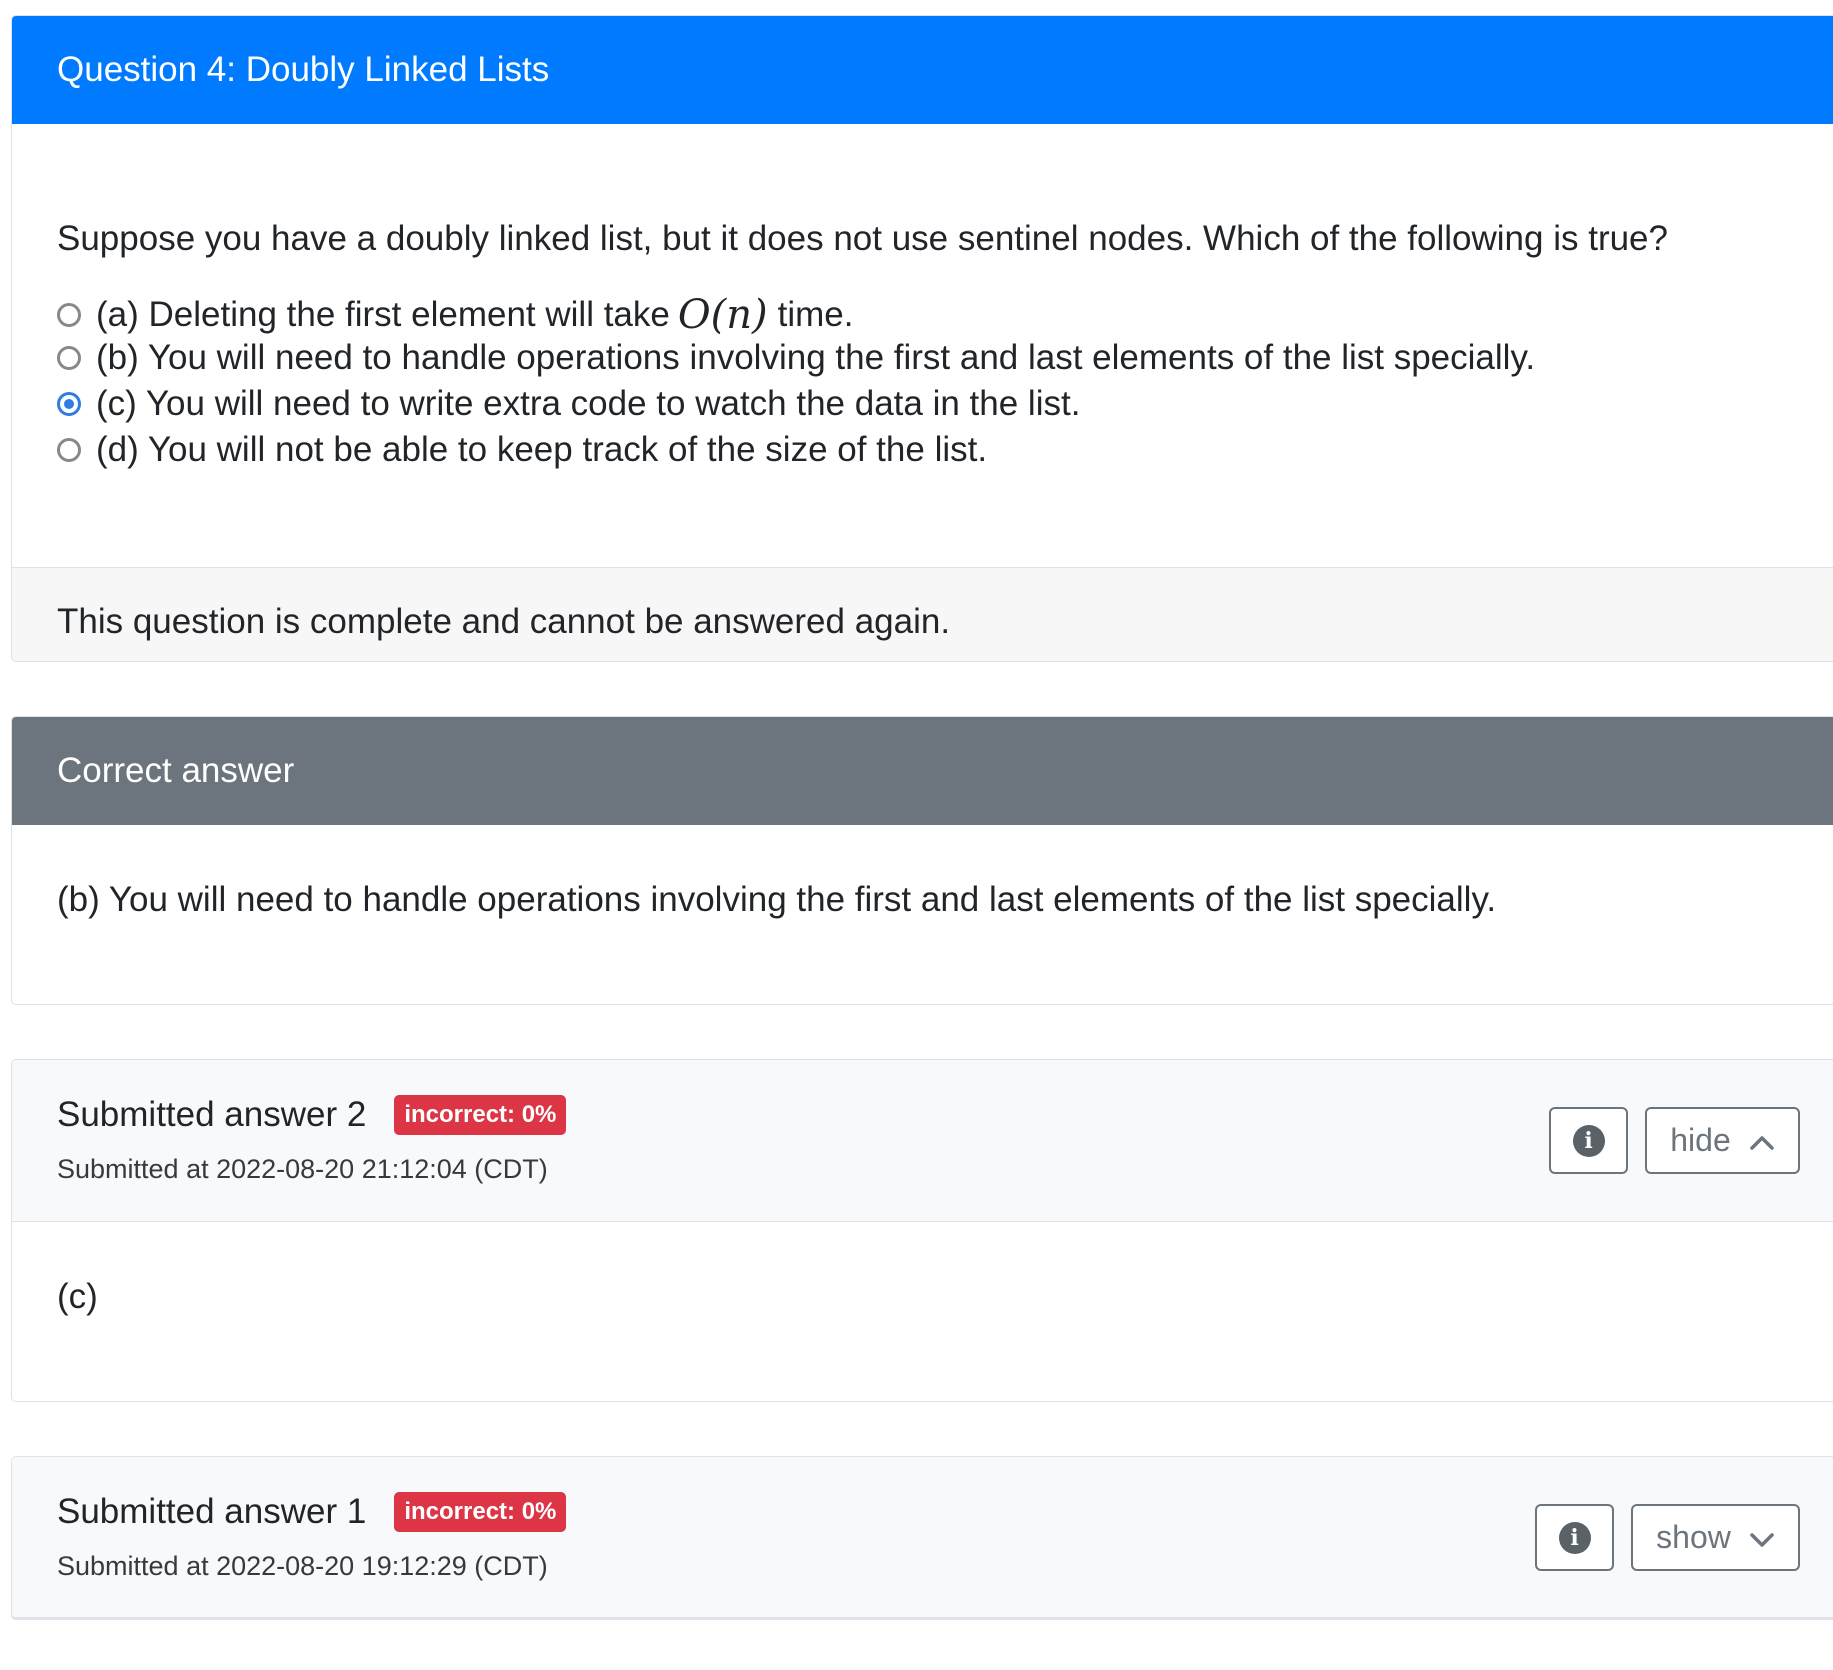 Image resolution: width=1833 pixels, height=1670 pixels. Describe the element at coordinates (1762, 1140) in the screenshot. I see `chevron-up-icon` at that location.